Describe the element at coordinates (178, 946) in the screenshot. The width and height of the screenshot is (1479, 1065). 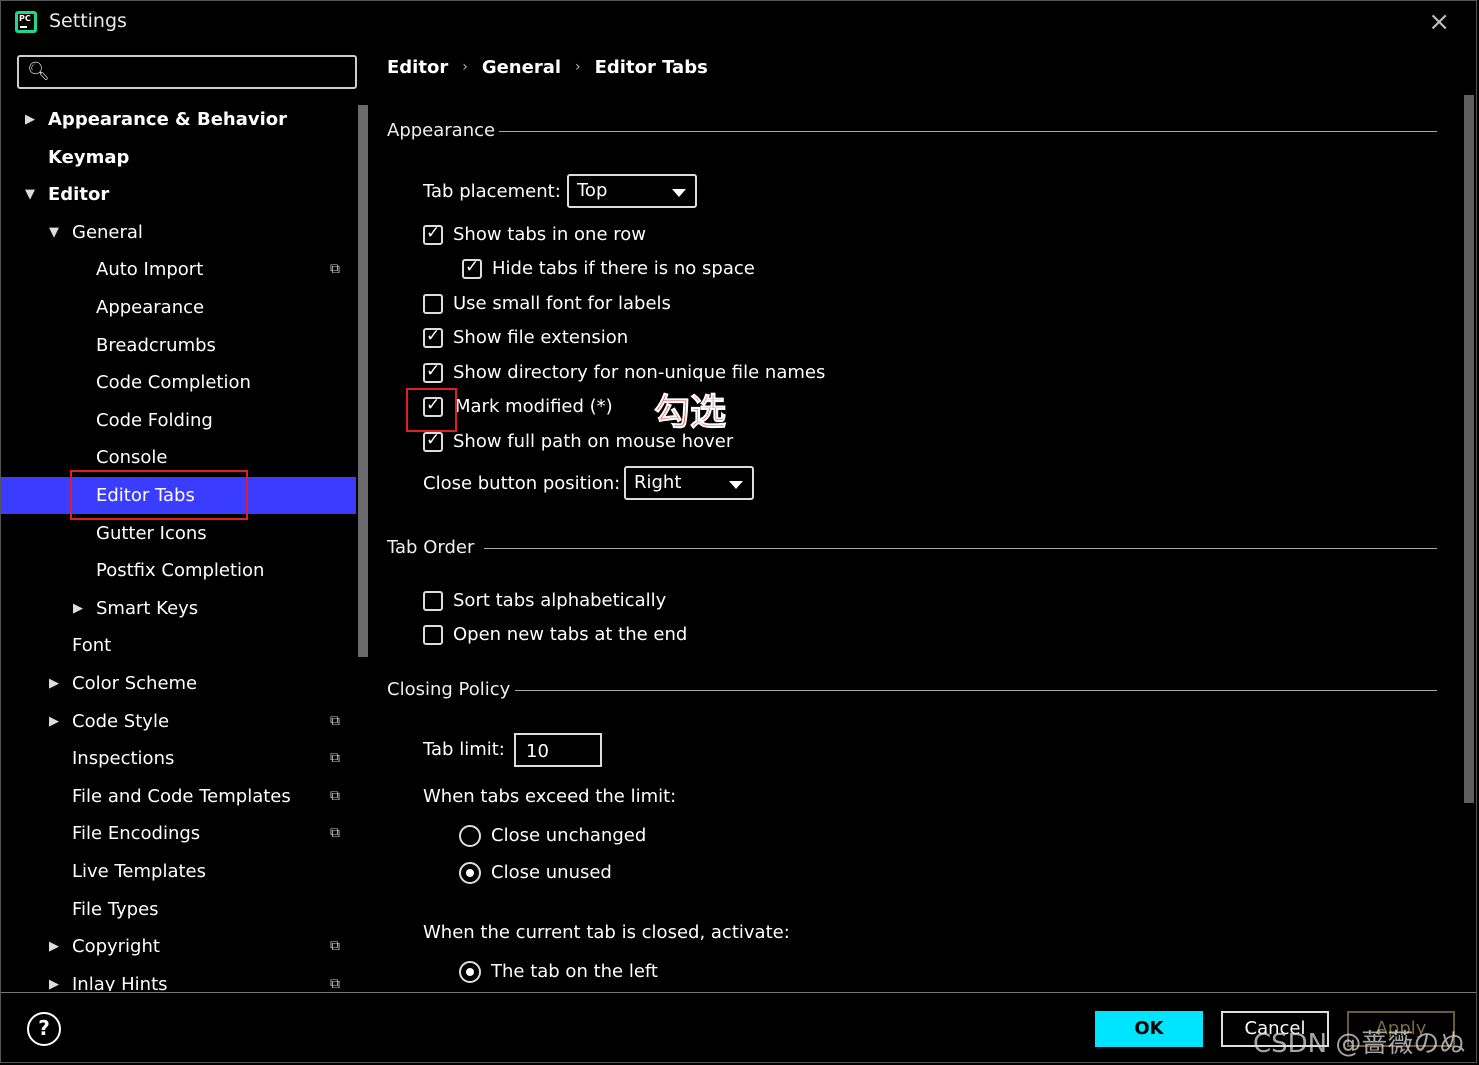
I see `sidebar-item-copyright: ▶ Copyright ⧉` at that location.